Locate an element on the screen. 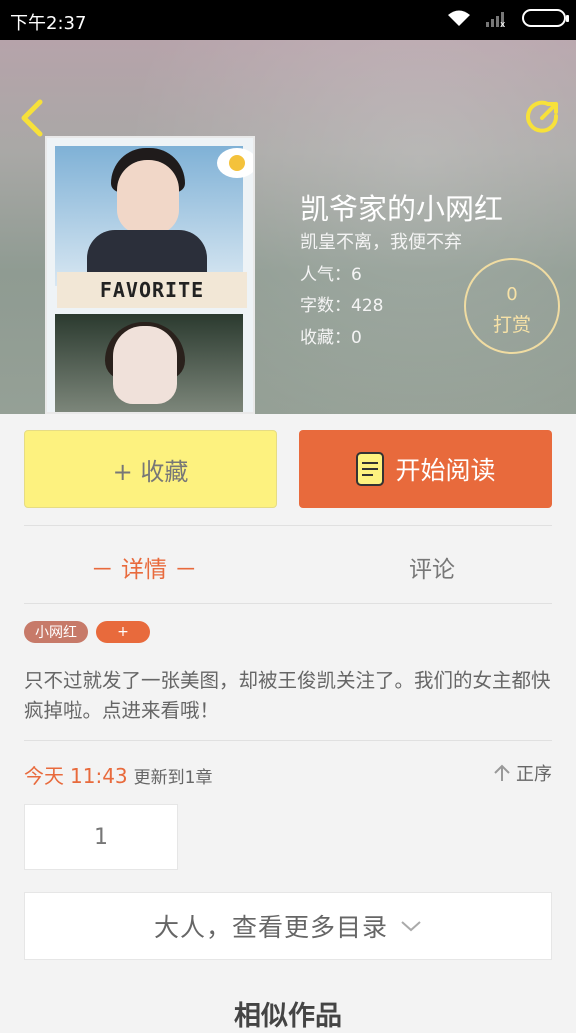 The image size is (576, 1033). page-selector: 1 is located at coordinates (101, 837).